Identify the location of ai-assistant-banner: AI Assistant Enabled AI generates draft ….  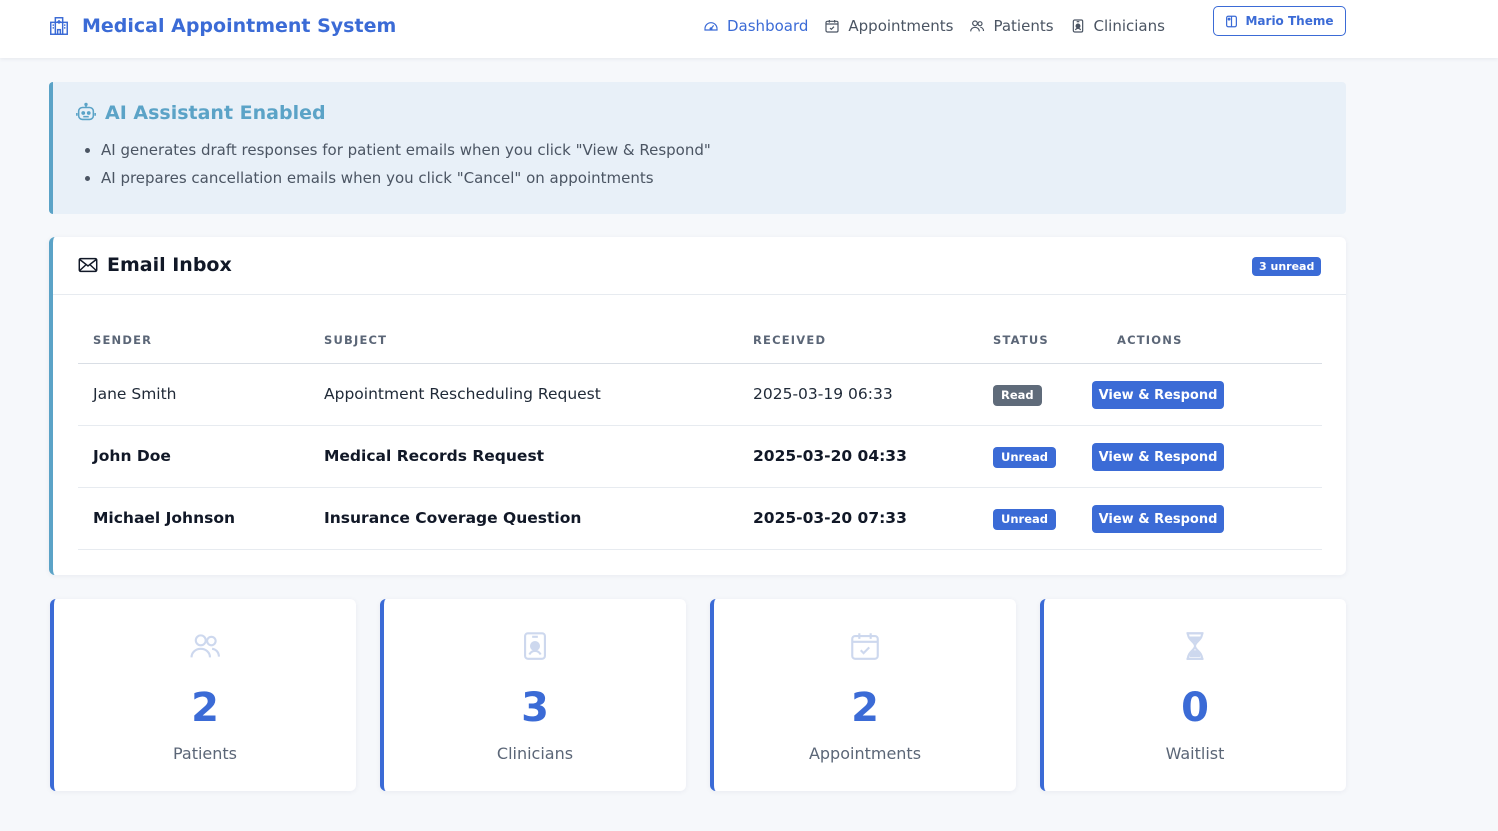
(697, 148).